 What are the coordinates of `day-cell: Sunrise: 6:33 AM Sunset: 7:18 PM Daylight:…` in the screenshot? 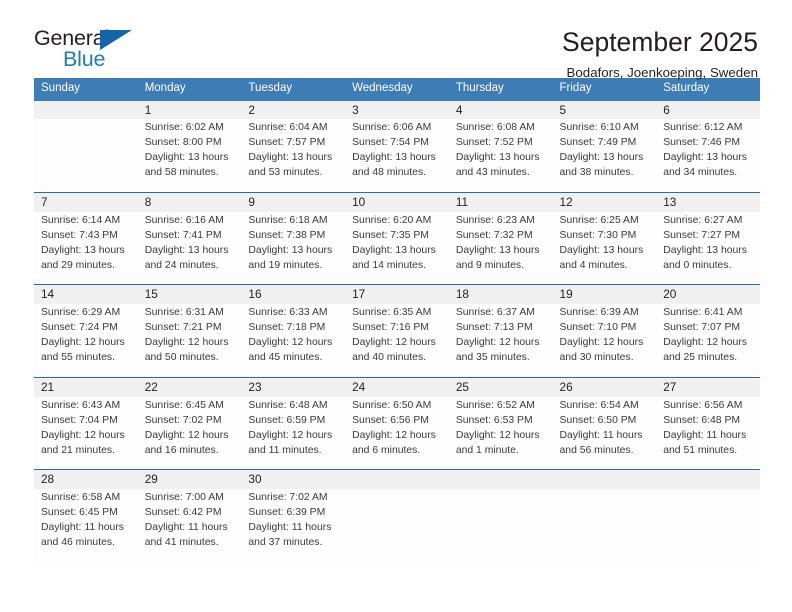 It's located at (293, 341).